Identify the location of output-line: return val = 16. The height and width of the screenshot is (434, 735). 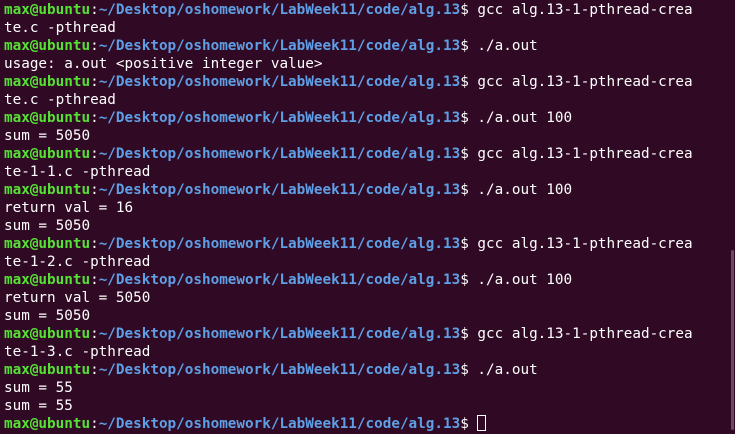
(369, 208).